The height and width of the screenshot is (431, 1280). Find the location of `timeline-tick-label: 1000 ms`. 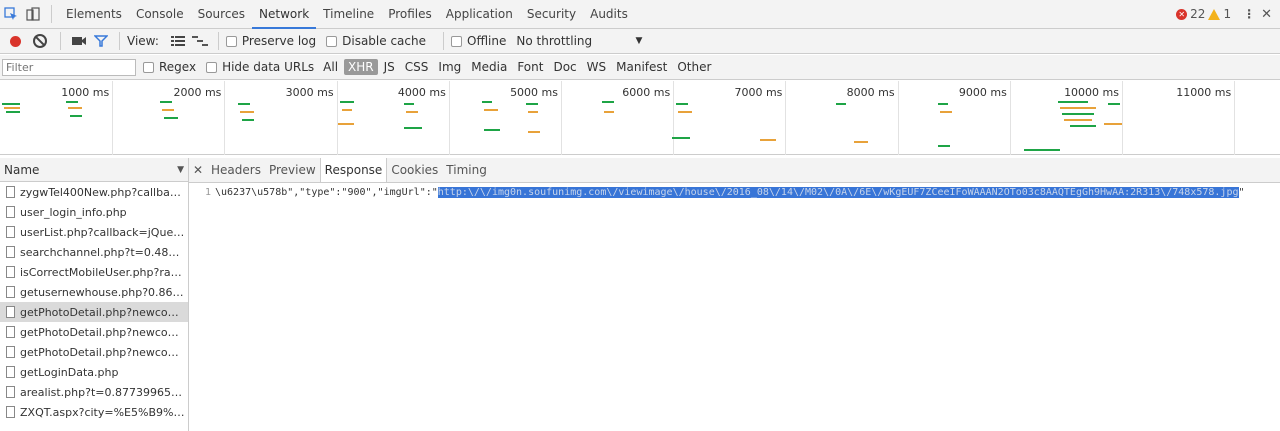

timeline-tick-label: 1000 ms is located at coordinates (85, 92).